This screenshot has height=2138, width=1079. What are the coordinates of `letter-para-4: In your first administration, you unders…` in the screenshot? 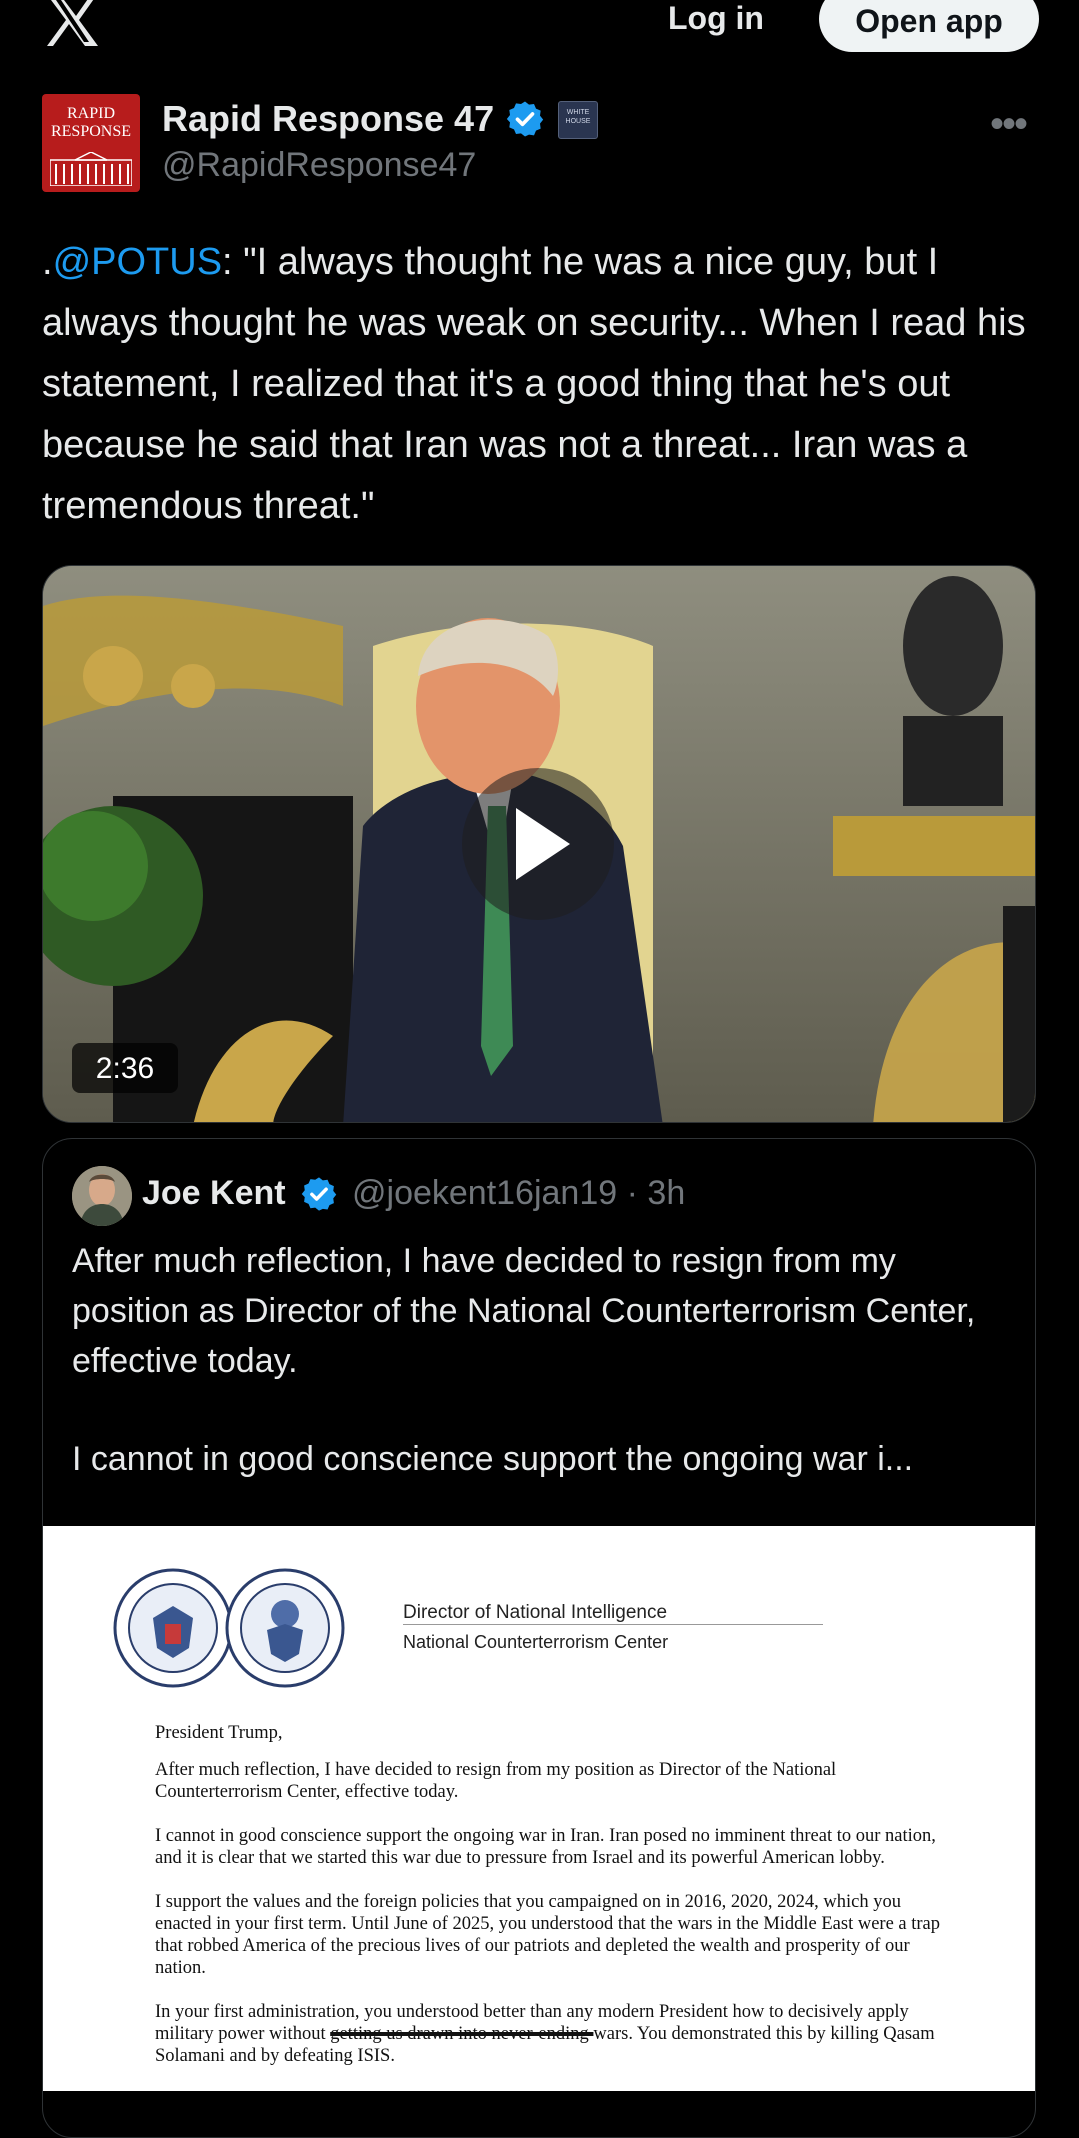 It's located at (555, 2034).